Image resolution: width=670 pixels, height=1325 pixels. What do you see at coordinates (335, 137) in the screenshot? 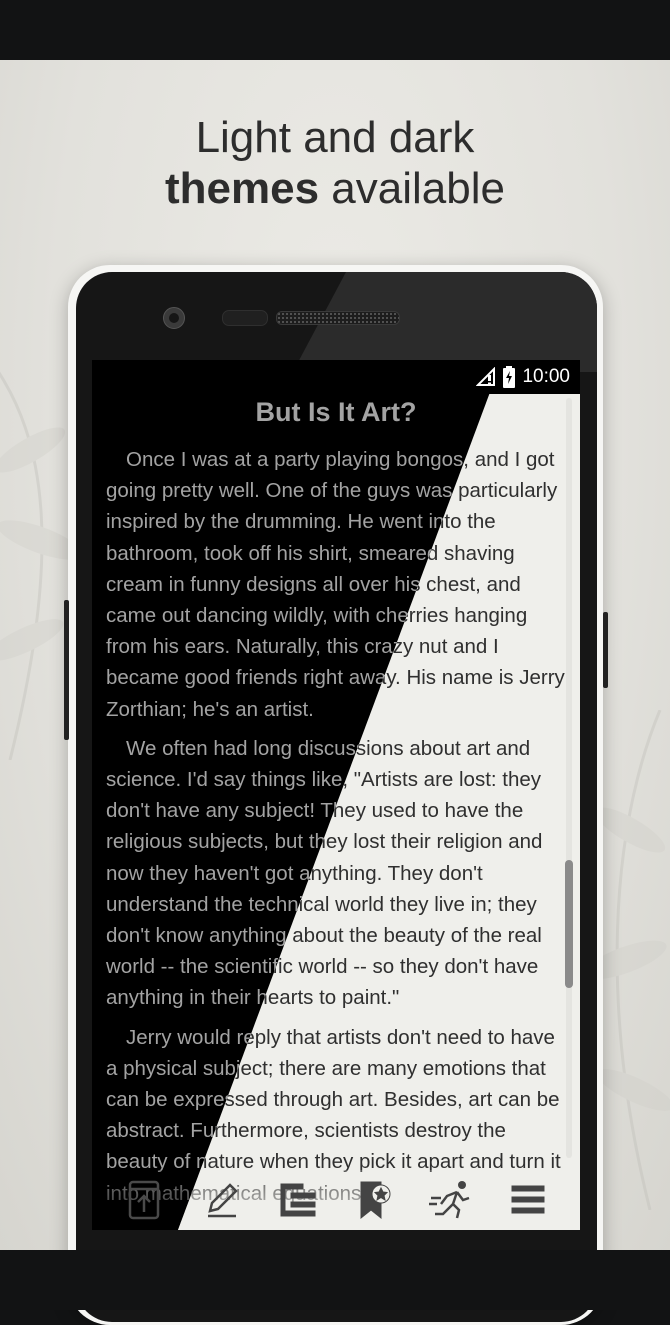
I see `headline-line1: Light and dark` at bounding box center [335, 137].